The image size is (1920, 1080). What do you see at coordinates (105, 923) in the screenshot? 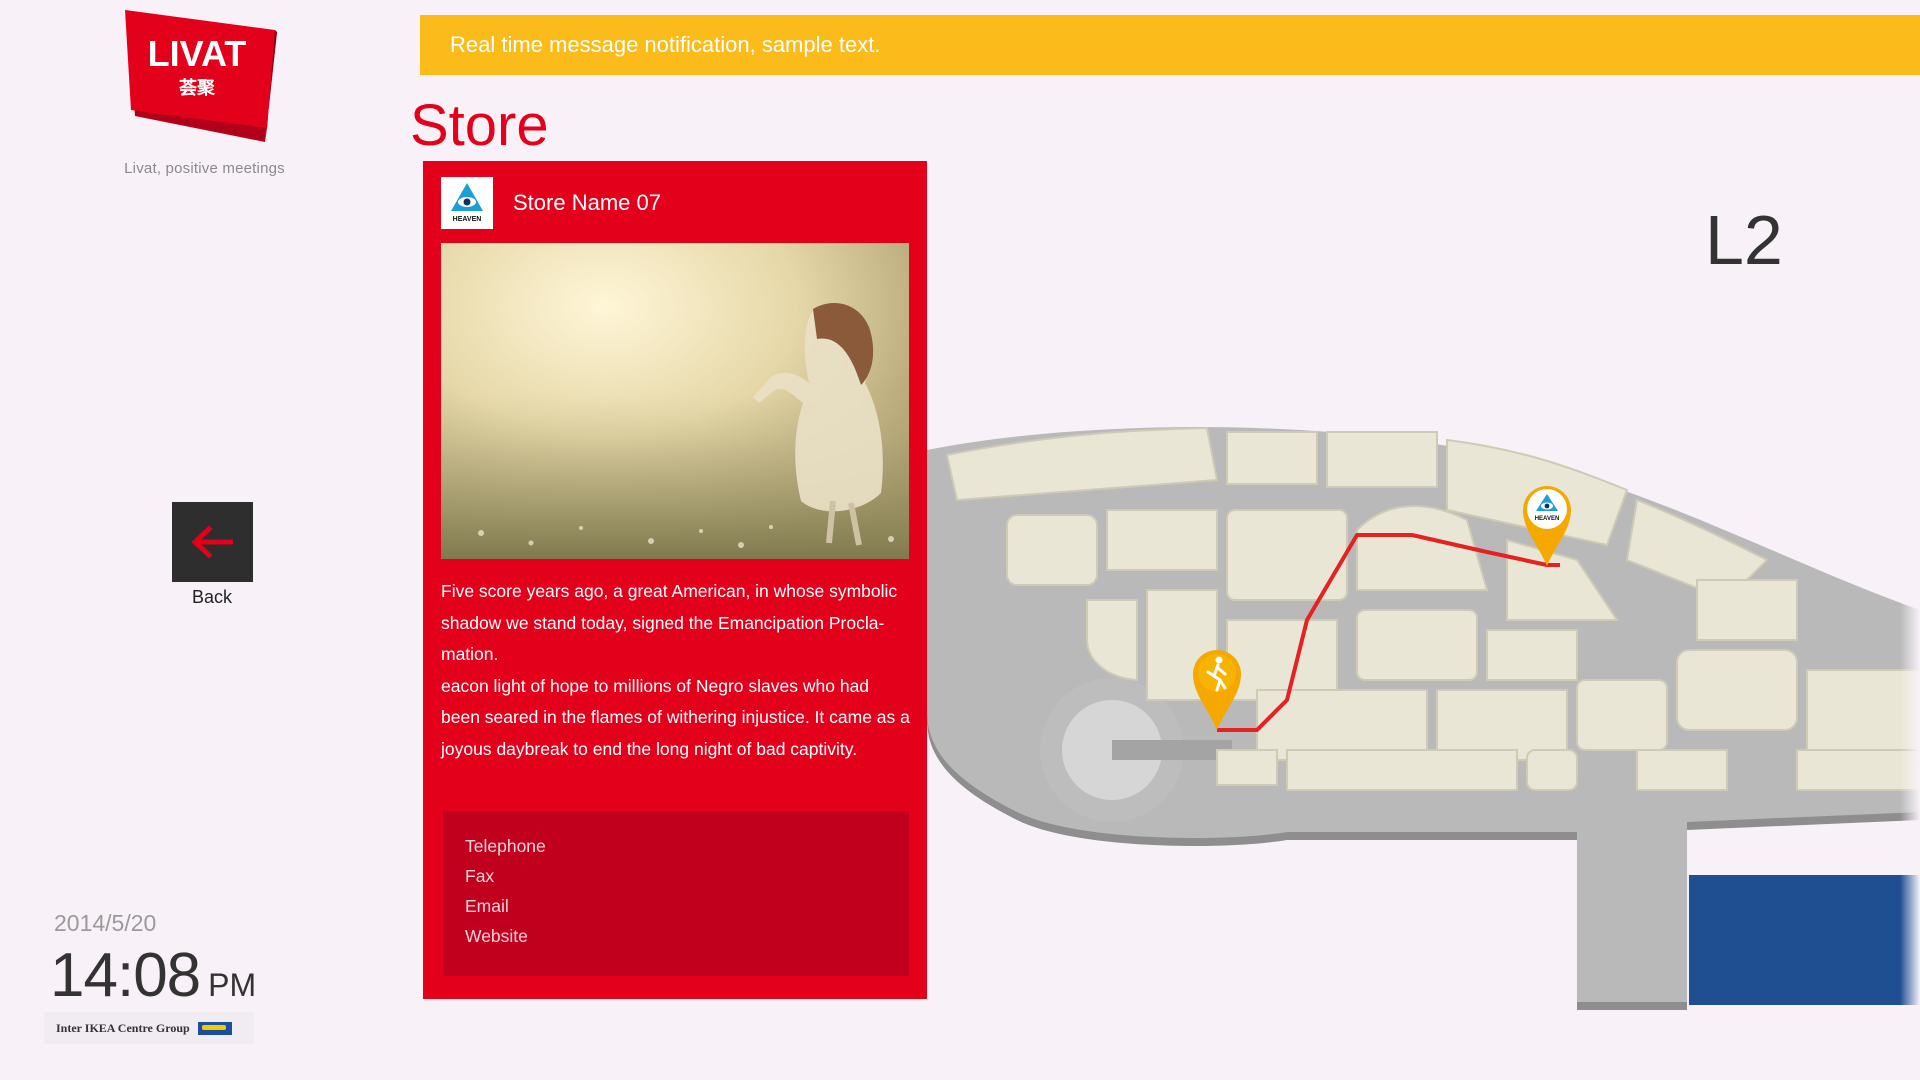
I see `date-display: 2014/5/20` at bounding box center [105, 923].